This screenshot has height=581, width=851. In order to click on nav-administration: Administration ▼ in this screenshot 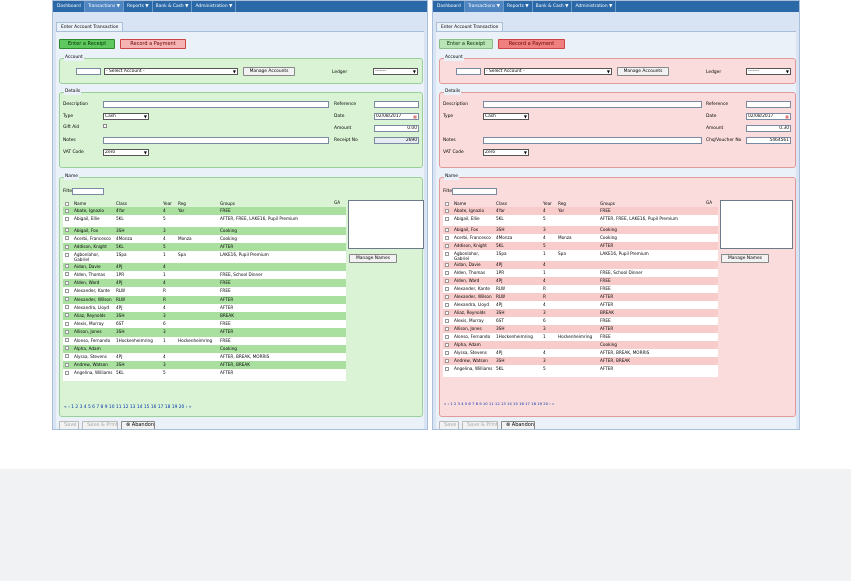, I will do `click(214, 6)`.